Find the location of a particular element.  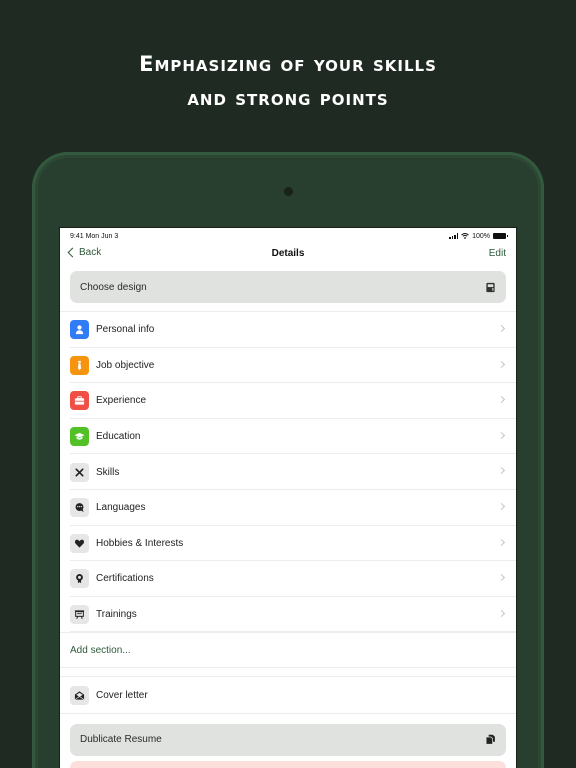

item-label: Personal info is located at coordinates (125, 330).